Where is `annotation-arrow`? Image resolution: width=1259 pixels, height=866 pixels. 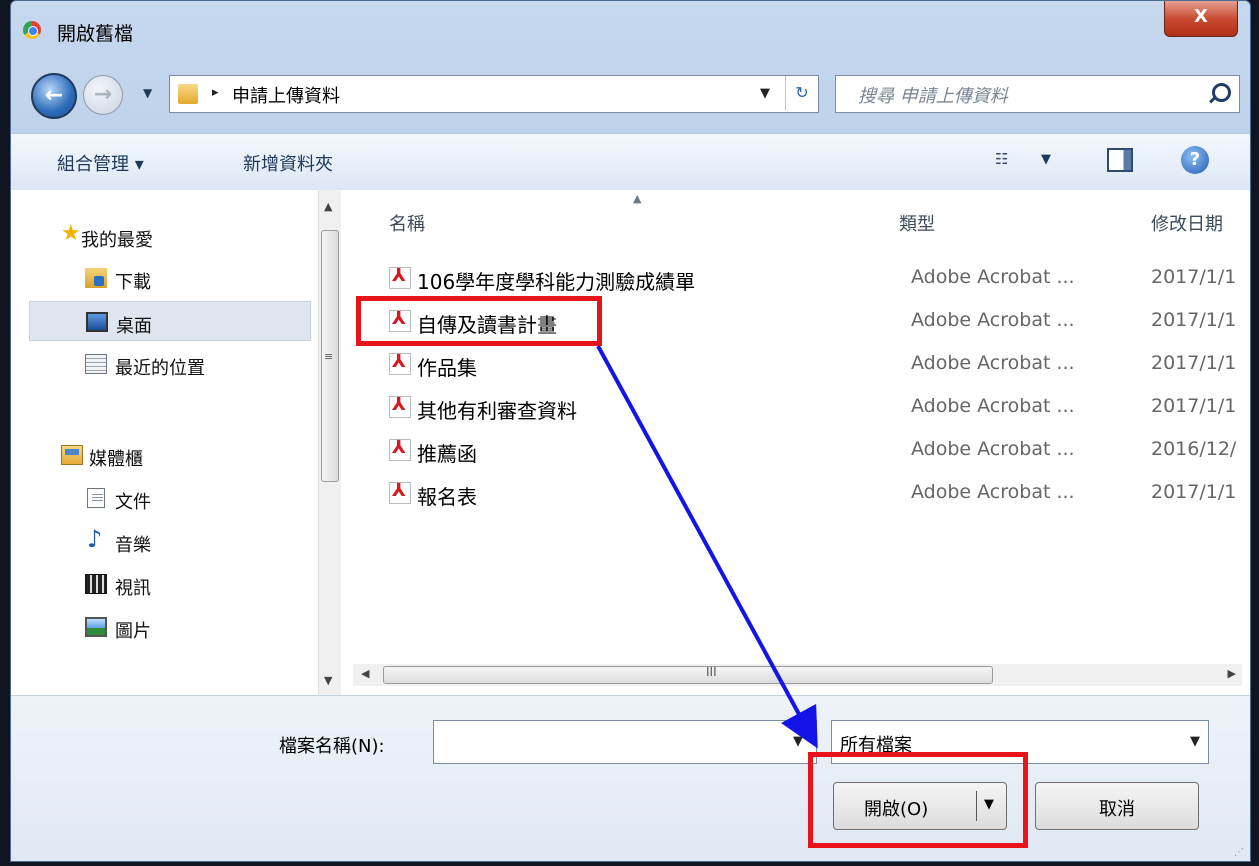
annotation-arrow is located at coordinates (707, 547).